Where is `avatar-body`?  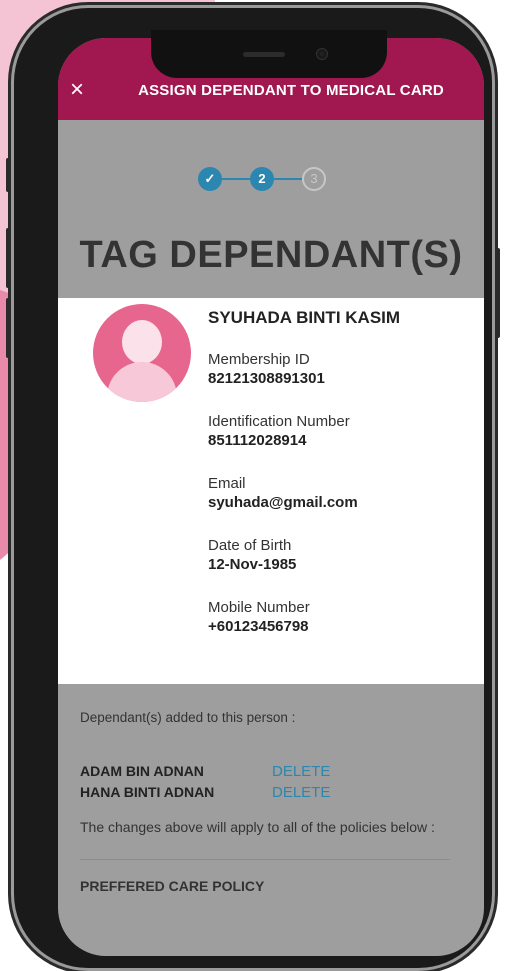
avatar-body is located at coordinates (142, 382).